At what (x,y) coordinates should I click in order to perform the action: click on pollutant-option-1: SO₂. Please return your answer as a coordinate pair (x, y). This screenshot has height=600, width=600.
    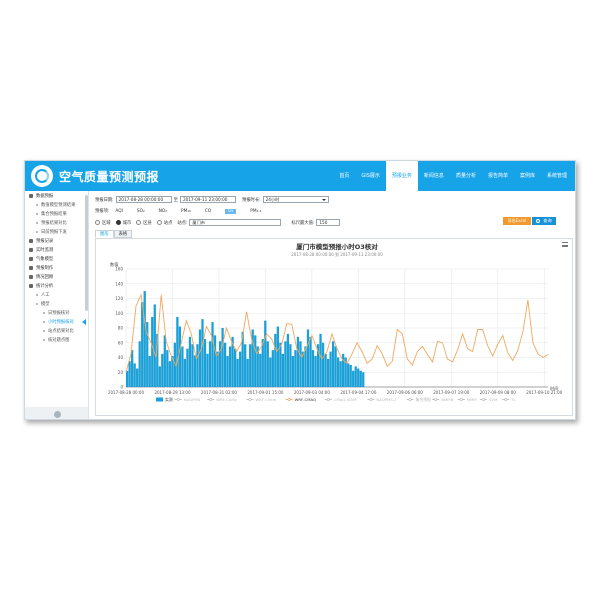
    Looking at the image, I should click on (141, 211).